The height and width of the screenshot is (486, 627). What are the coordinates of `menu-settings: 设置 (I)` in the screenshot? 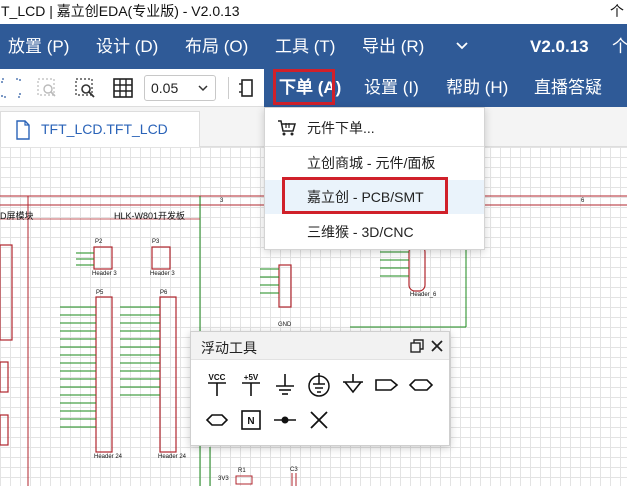 It's located at (391, 88).